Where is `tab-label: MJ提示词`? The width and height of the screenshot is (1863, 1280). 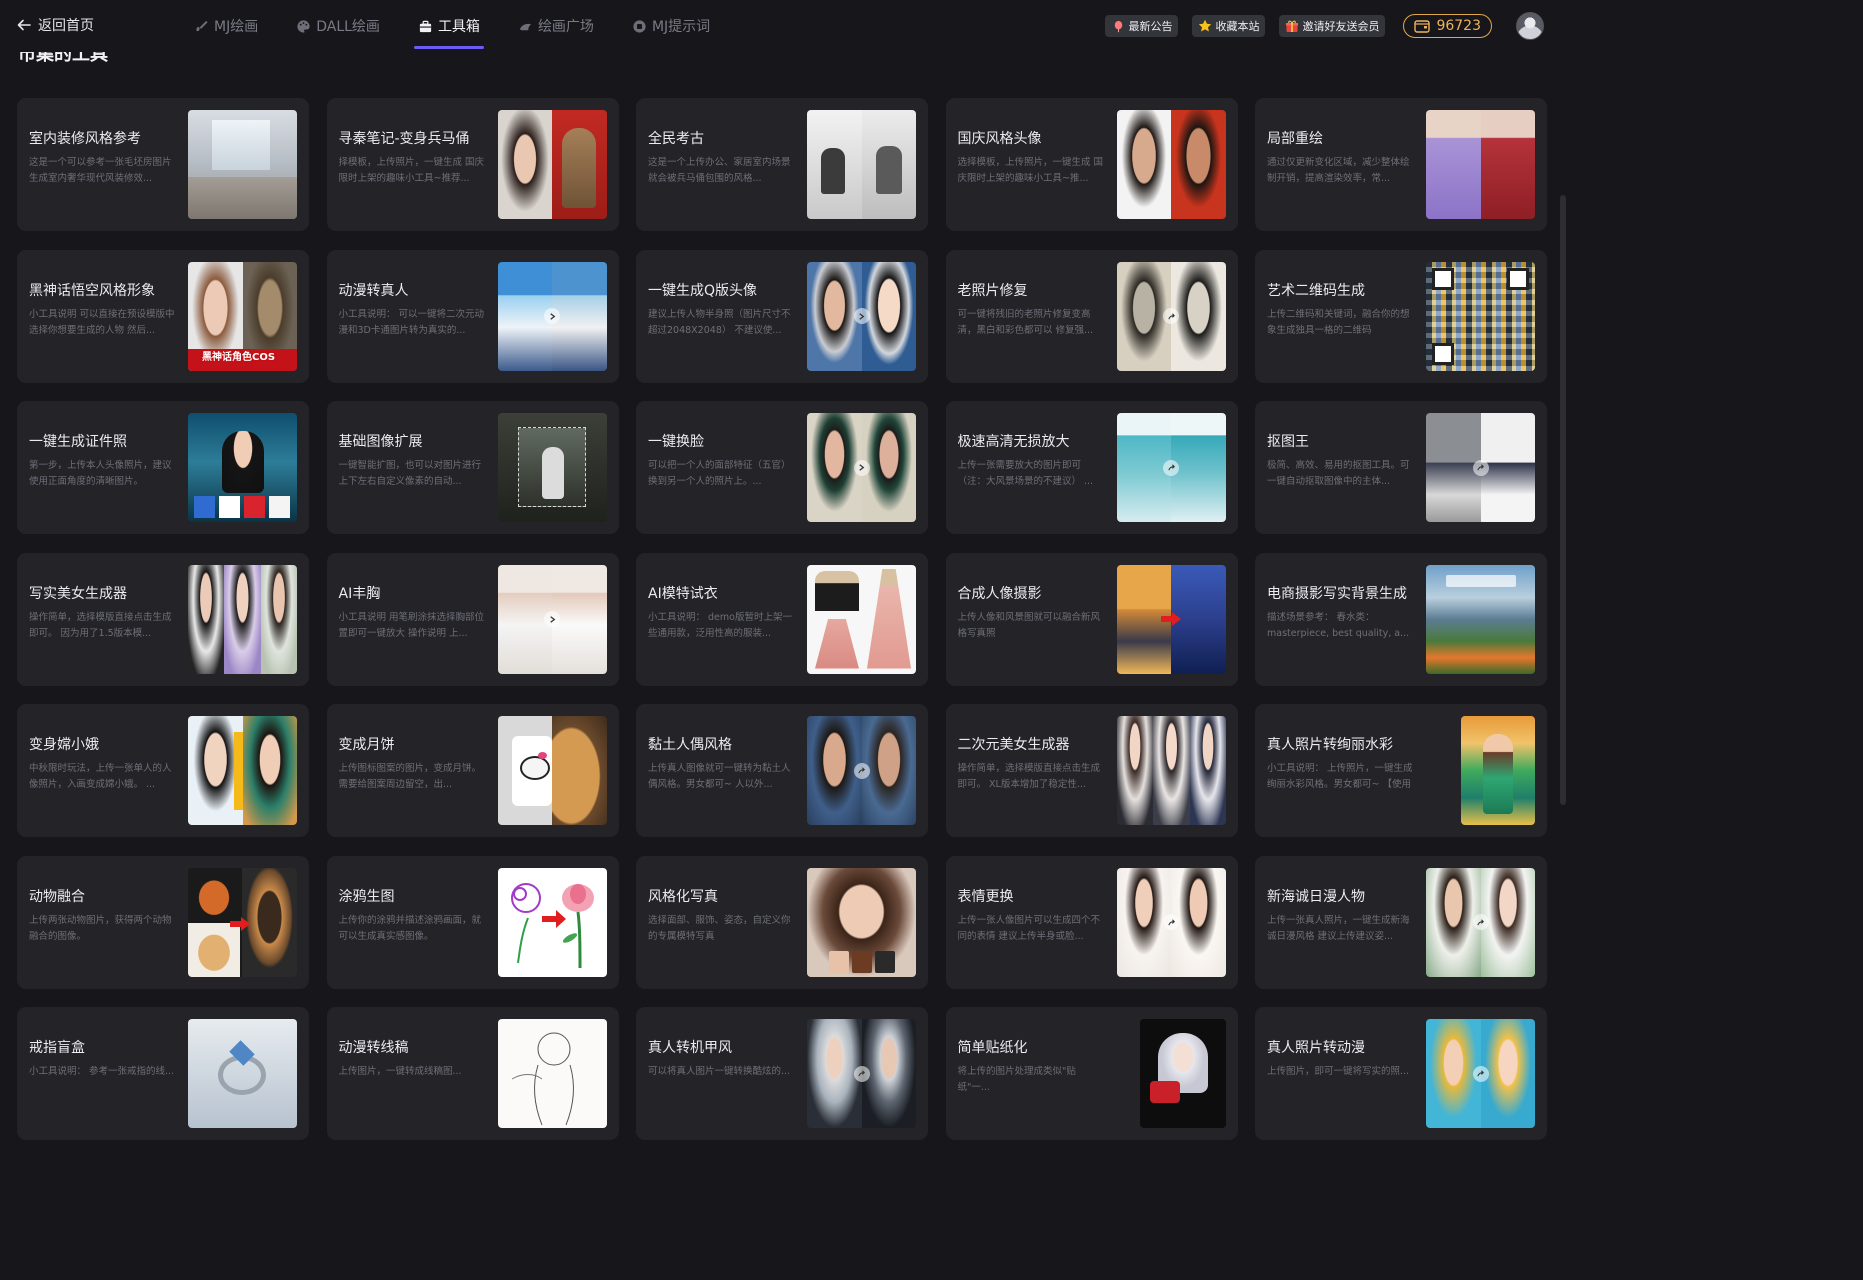 tab-label: MJ提示词 is located at coordinates (681, 27).